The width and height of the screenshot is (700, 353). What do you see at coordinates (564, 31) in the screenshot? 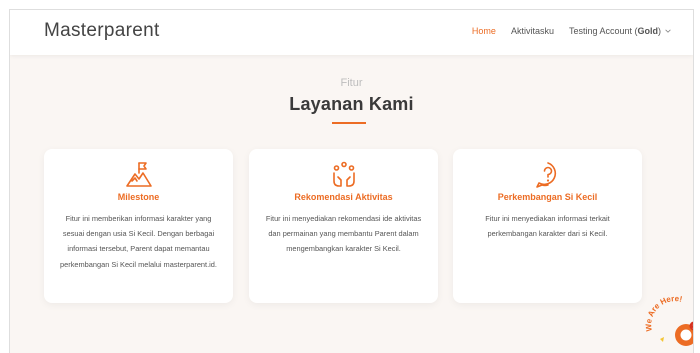
I see `nav-links: Home Aktivitasku Testing Account (Gold)` at bounding box center [564, 31].